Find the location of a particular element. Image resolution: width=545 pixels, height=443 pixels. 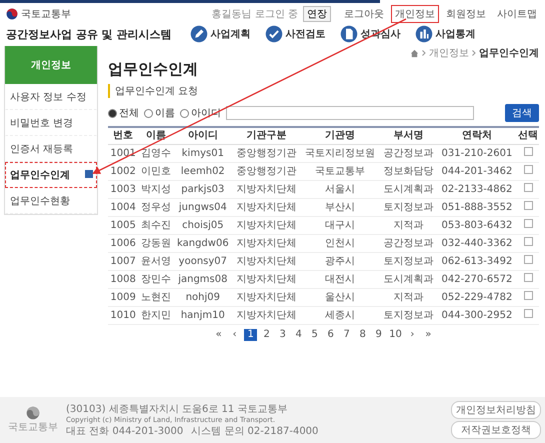

table-cell: 대구시 is located at coordinates (340, 225).